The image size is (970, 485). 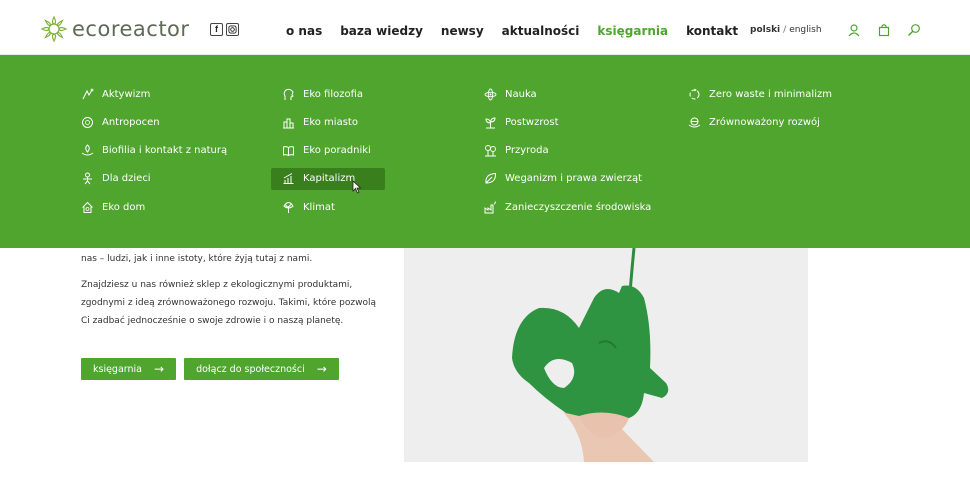 I want to click on menu-item-weganizm: Weganizm i prawa zwierząt, so click(x=569, y=179).